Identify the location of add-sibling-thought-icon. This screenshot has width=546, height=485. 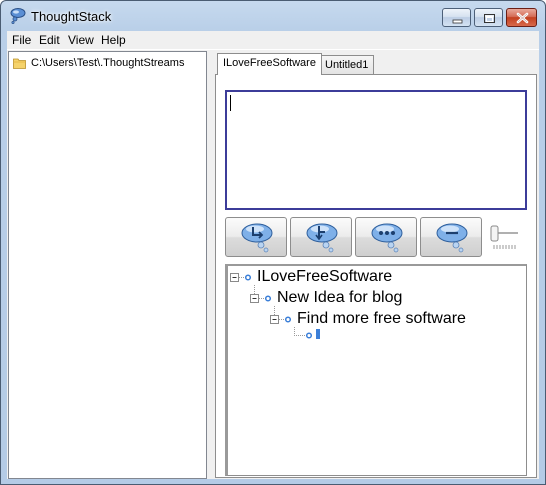
(322, 238).